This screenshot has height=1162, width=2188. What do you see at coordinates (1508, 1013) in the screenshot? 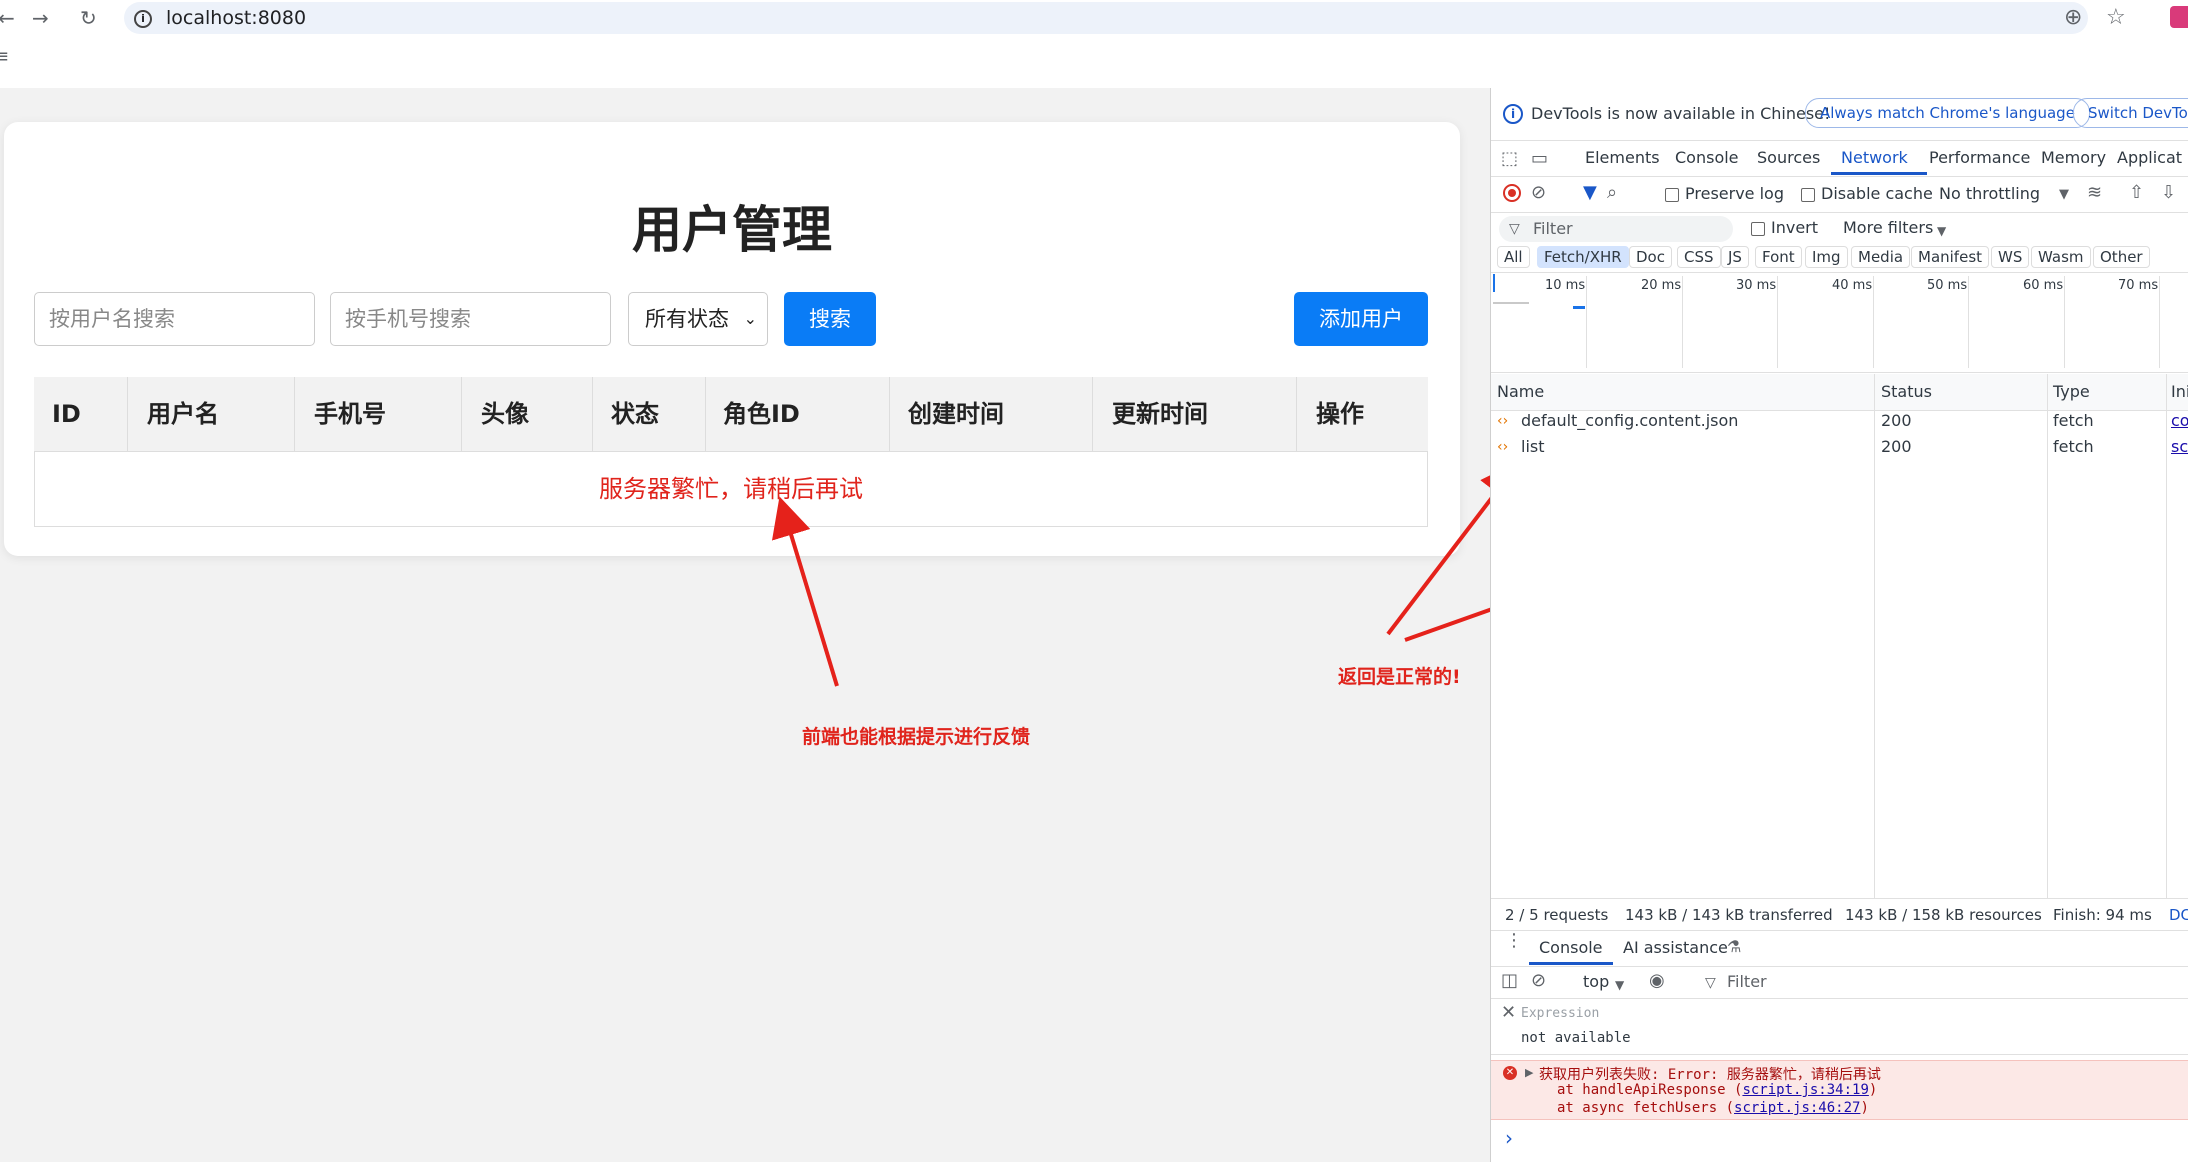
I see `close-icon: ✕` at bounding box center [1508, 1013].